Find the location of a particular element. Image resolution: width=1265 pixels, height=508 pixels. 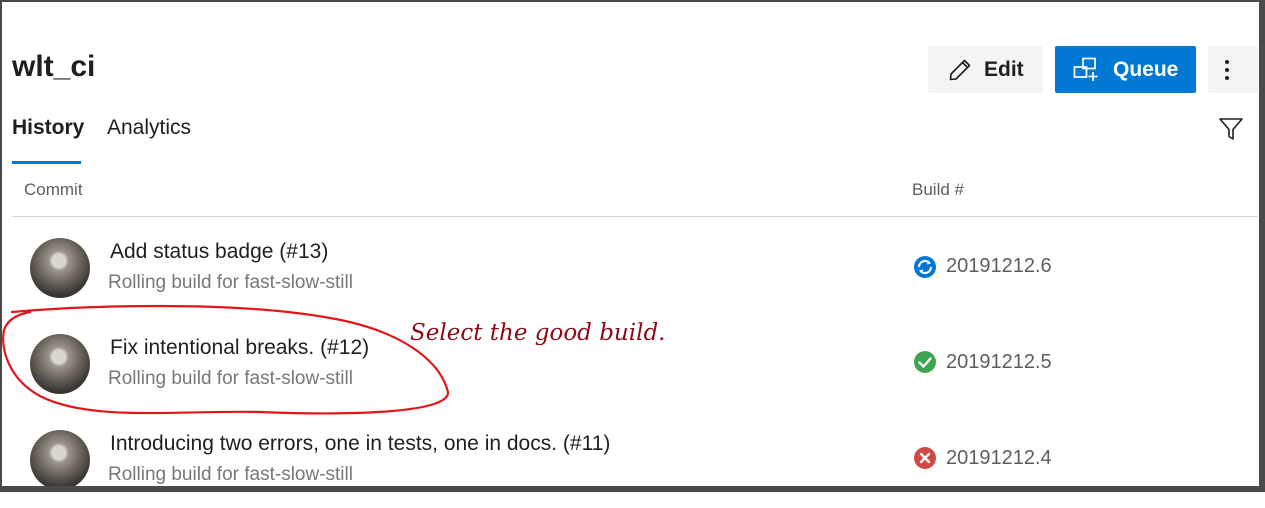

queue-button: Queue is located at coordinates (1125, 69).